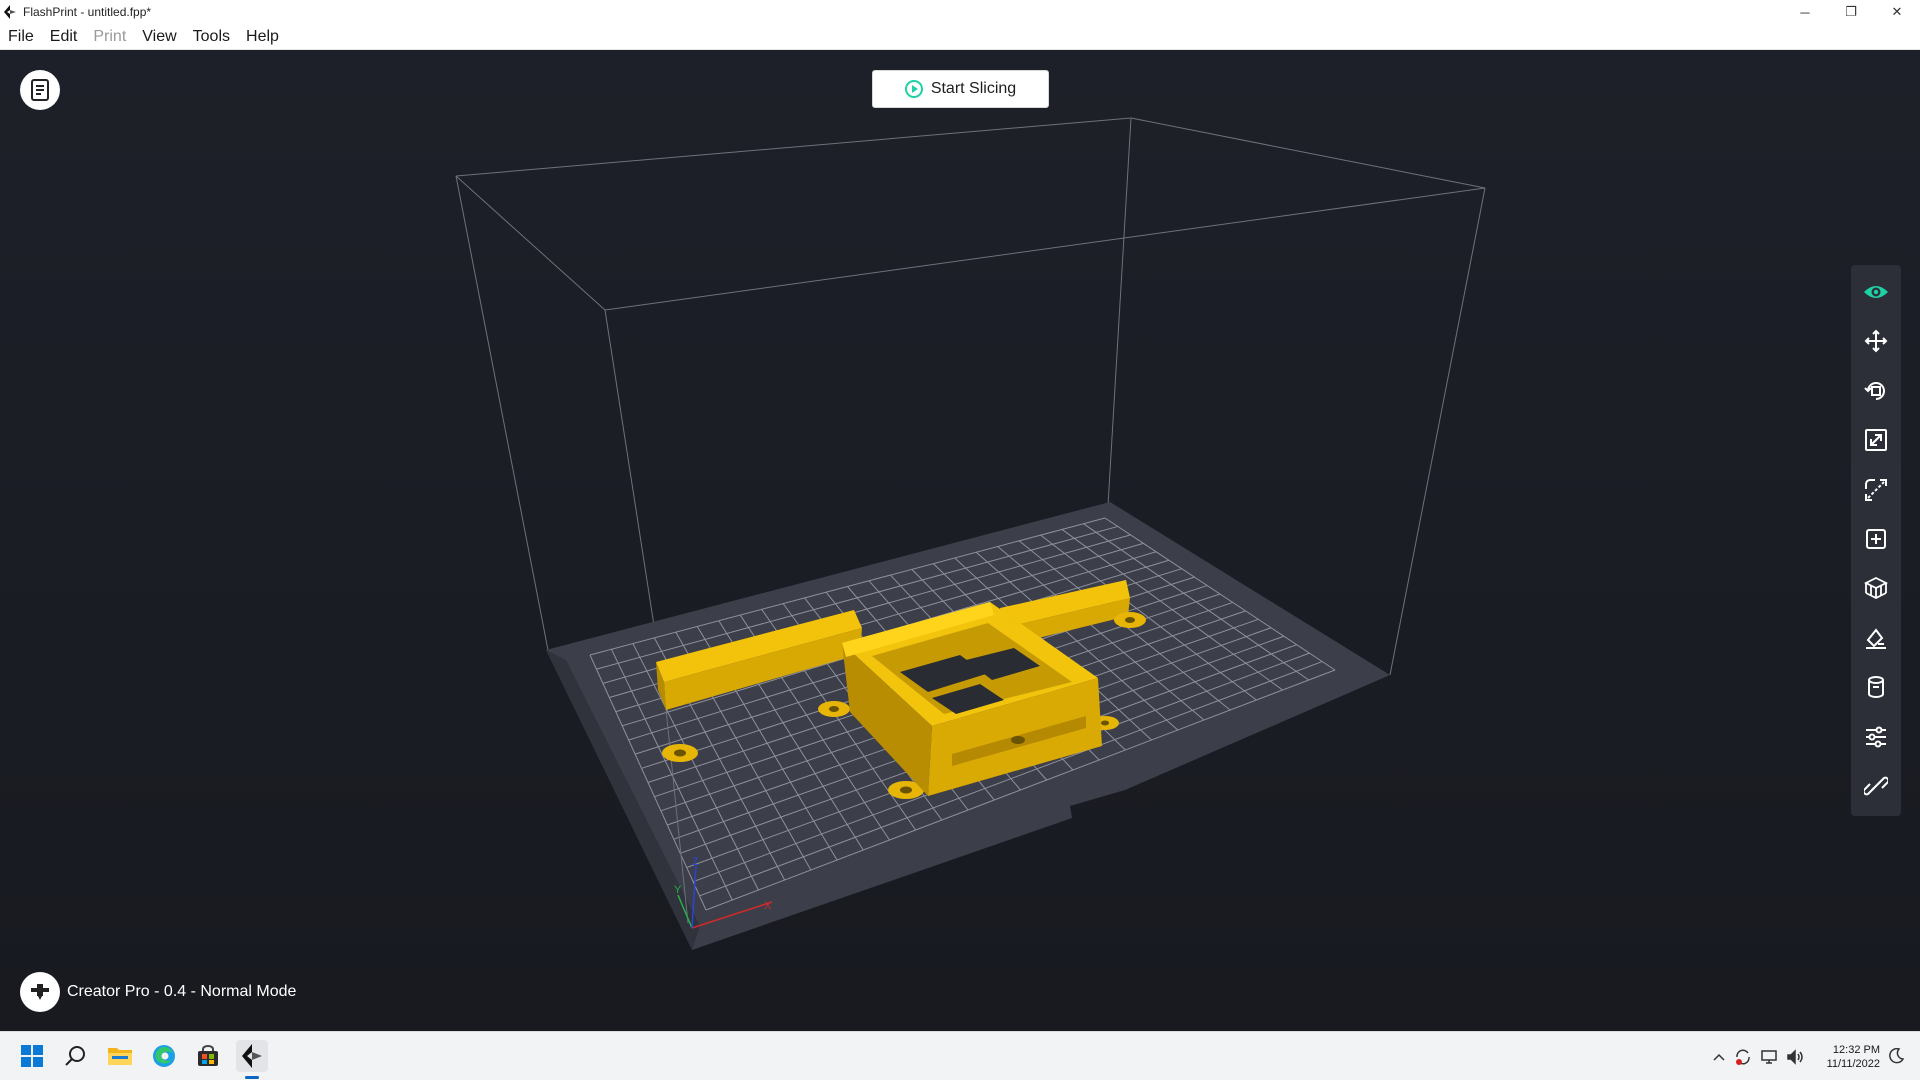 The height and width of the screenshot is (1080, 1920). What do you see at coordinates (1719, 1057) in the screenshot?
I see `tray-overflow-chevron-icon` at bounding box center [1719, 1057].